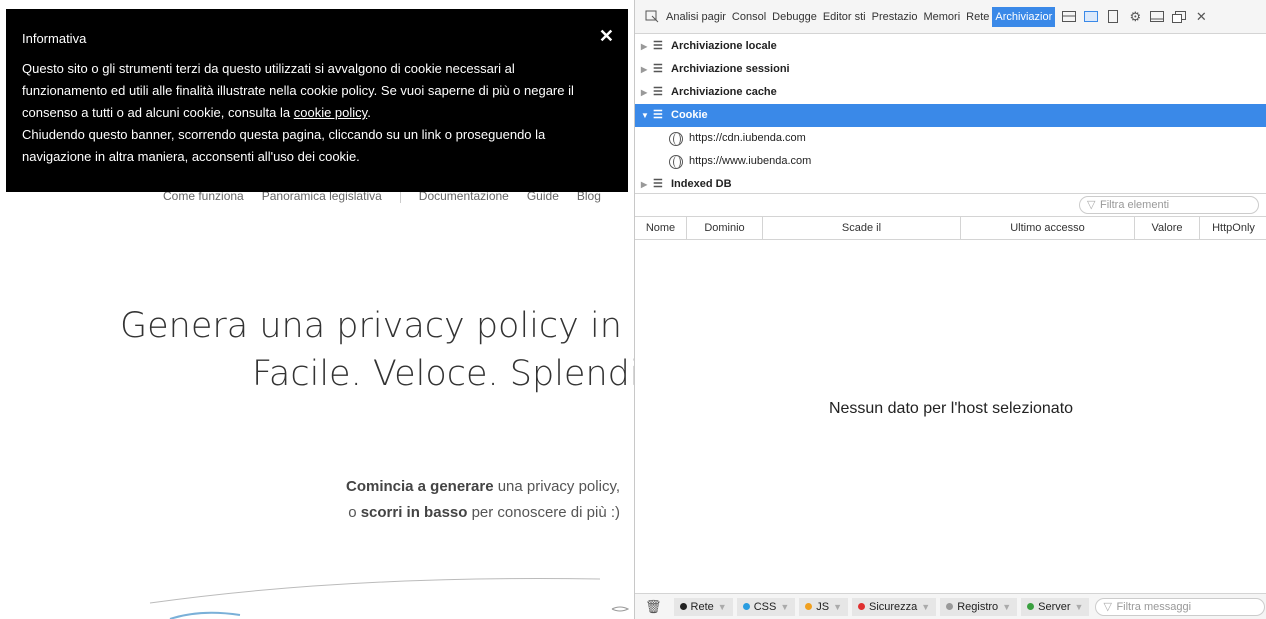  I want to click on hero-line-1: Genera una privacy policy in p, so click(377, 326).